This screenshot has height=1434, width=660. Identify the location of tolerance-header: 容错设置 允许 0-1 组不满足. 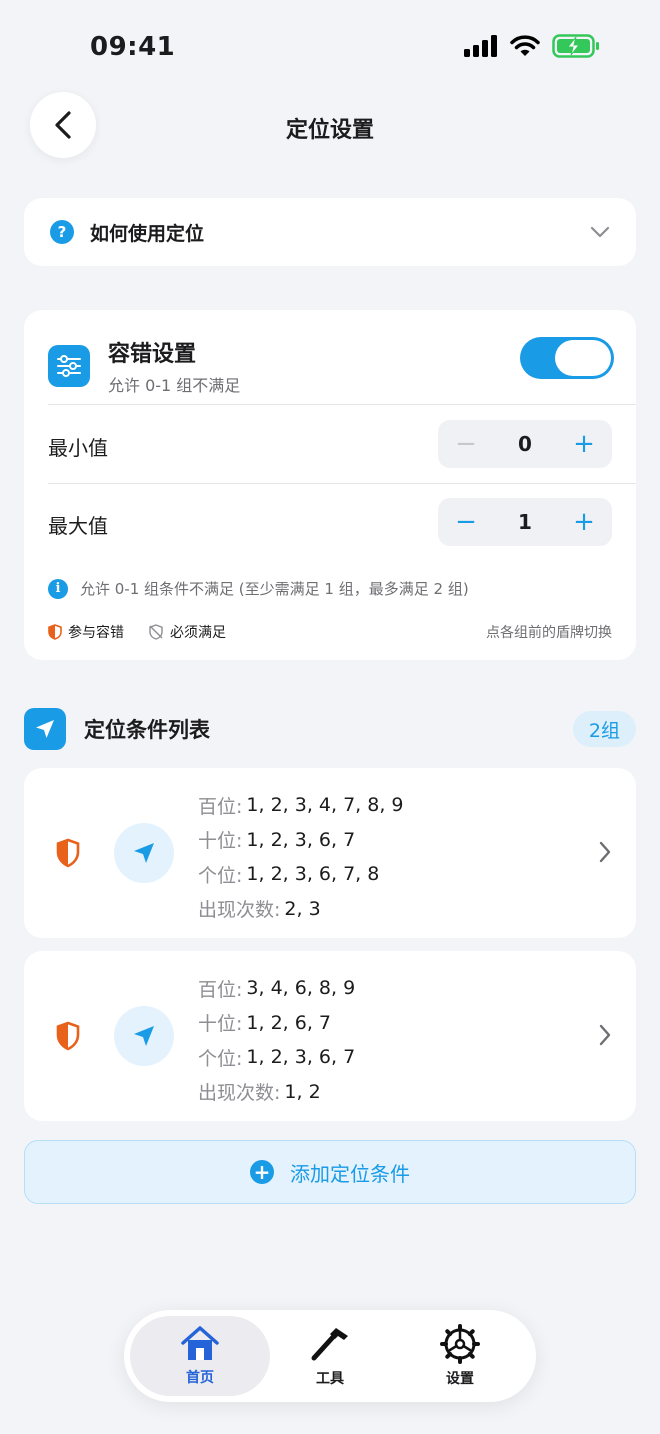
(144, 366).